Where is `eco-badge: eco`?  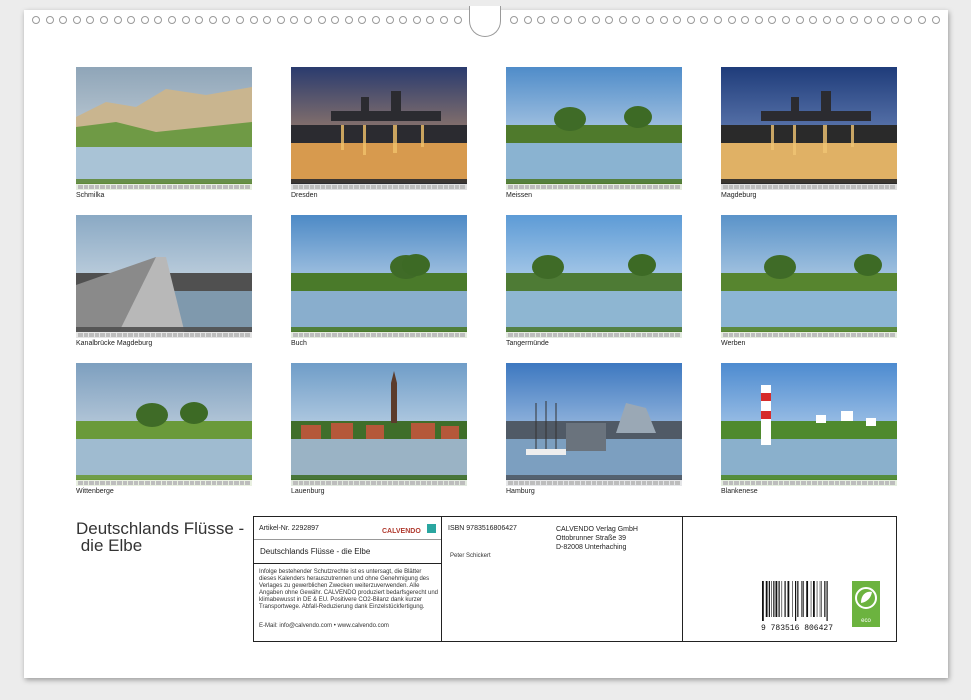
eco-badge: eco is located at coordinates (866, 604).